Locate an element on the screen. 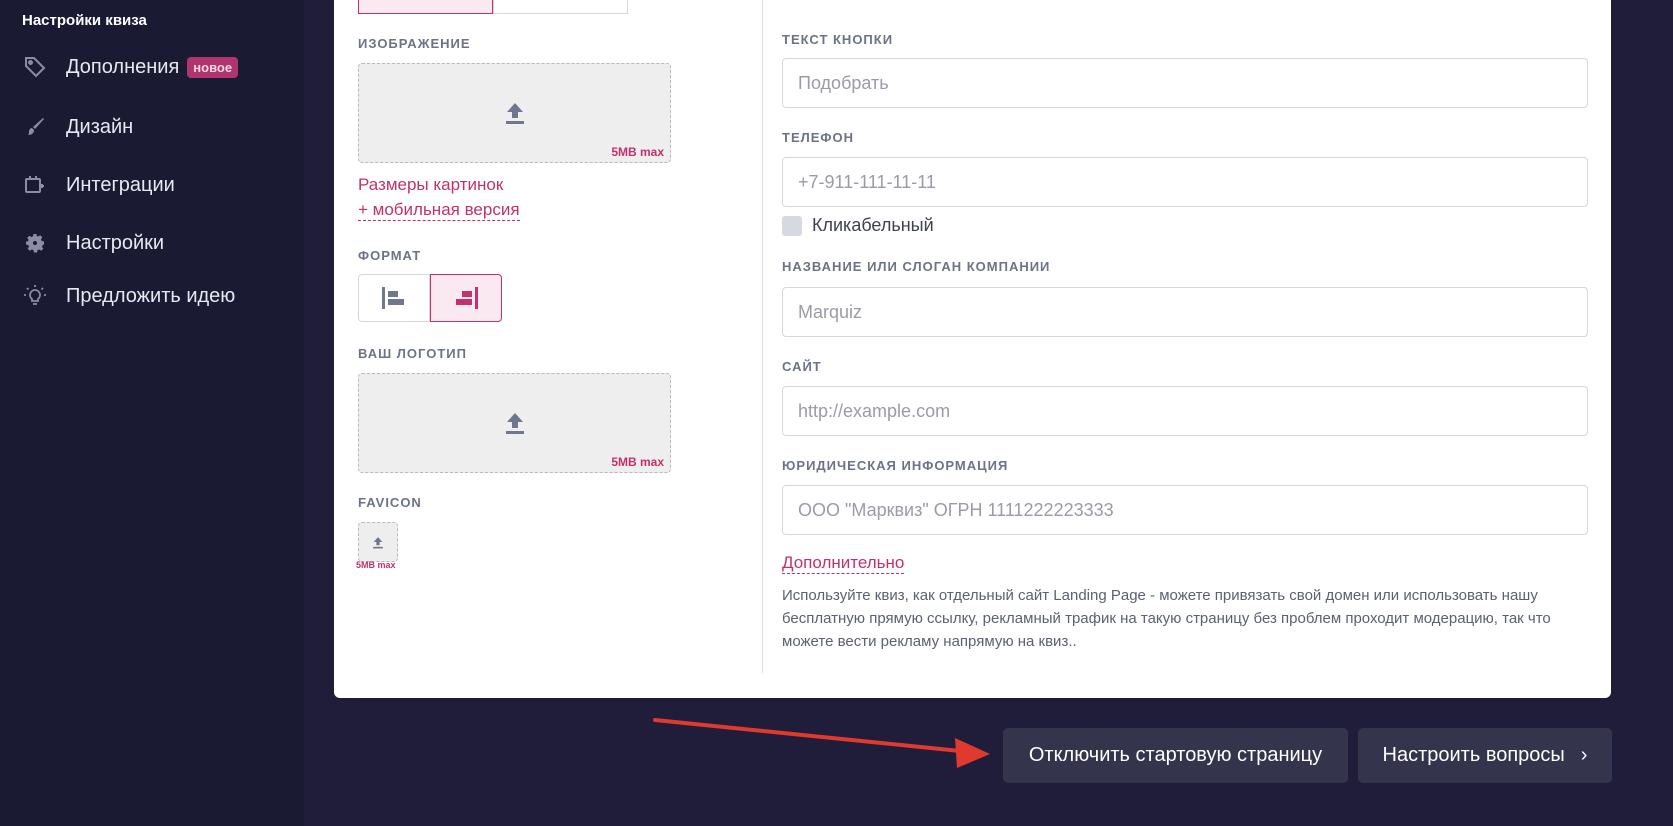  sidebar-item-integrations: Интеграции is located at coordinates (98, 185).